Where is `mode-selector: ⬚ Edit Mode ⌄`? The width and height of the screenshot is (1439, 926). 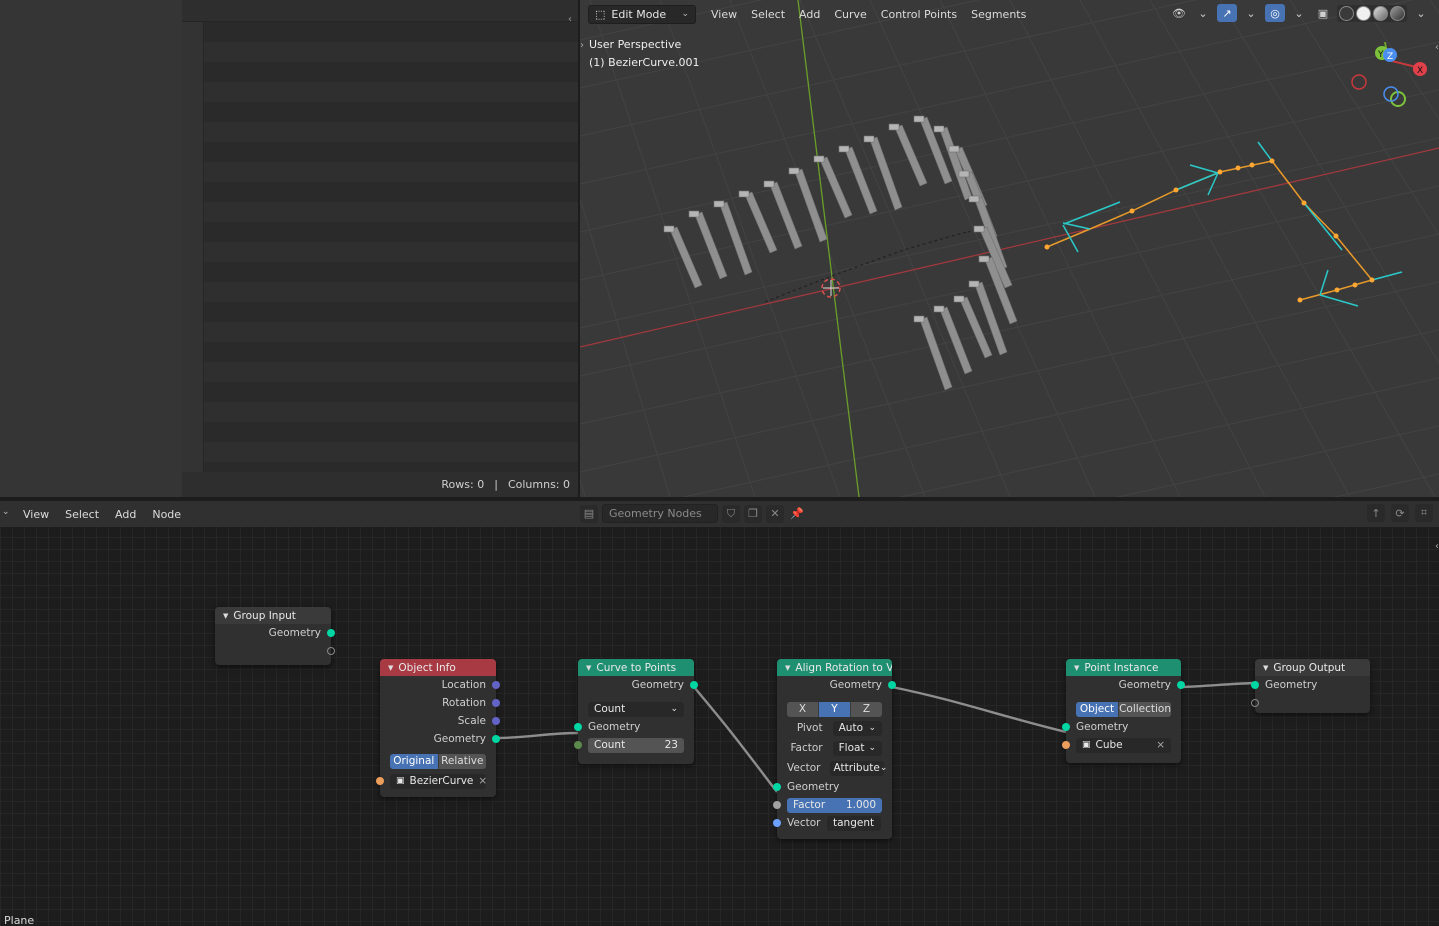 mode-selector: ⬚ Edit Mode ⌄ is located at coordinates (642, 14).